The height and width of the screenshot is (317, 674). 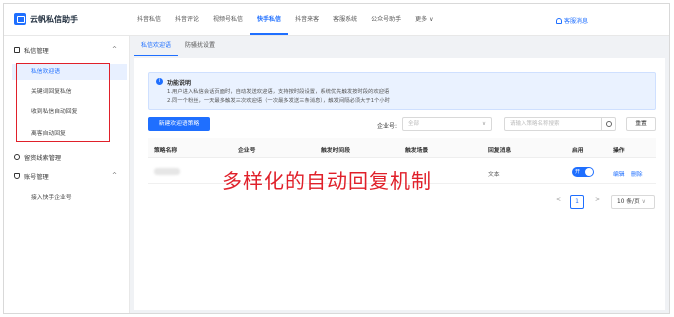 What do you see at coordinates (447, 124) in the screenshot?
I see `enterprise-select: 全部 ∨` at bounding box center [447, 124].